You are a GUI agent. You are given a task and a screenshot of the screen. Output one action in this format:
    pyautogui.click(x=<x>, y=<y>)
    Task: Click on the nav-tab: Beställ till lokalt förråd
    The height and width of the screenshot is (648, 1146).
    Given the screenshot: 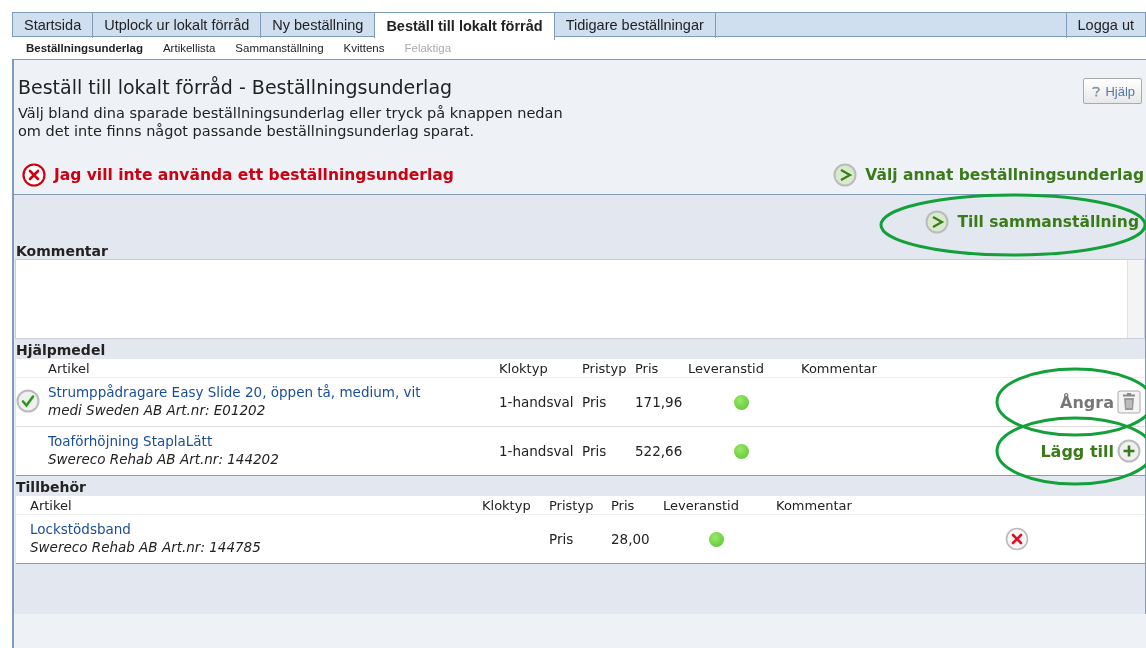 What is the action you would take?
    pyautogui.click(x=465, y=26)
    